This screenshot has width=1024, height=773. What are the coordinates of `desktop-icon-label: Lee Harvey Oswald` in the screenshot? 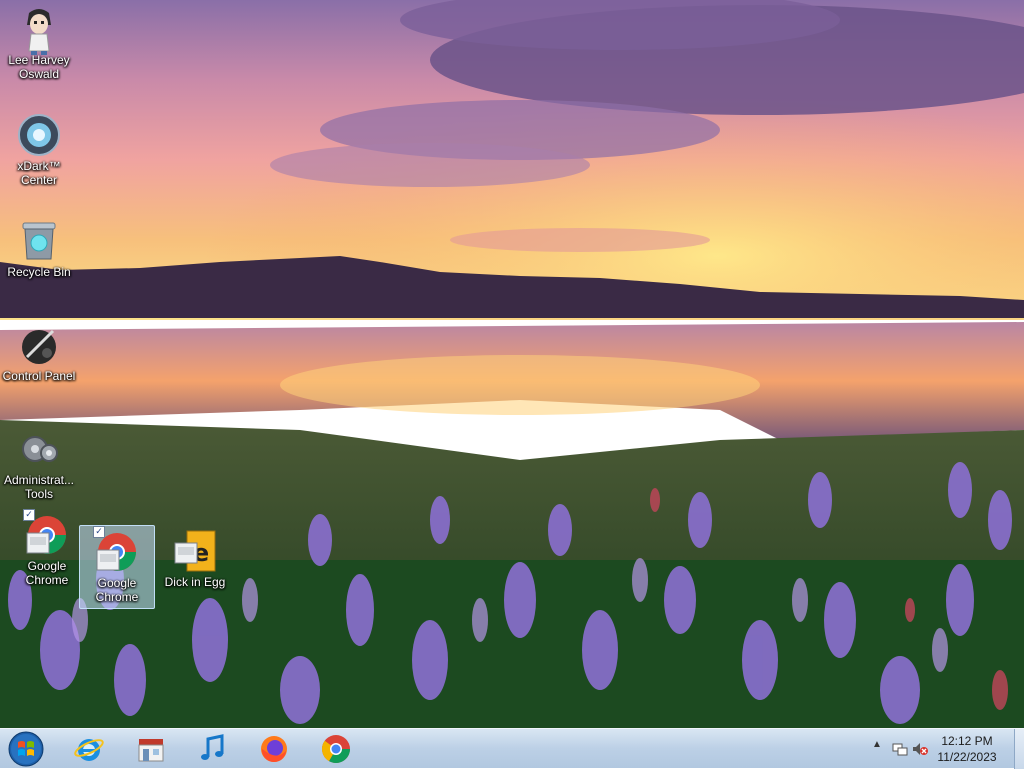 It's located at (39, 67).